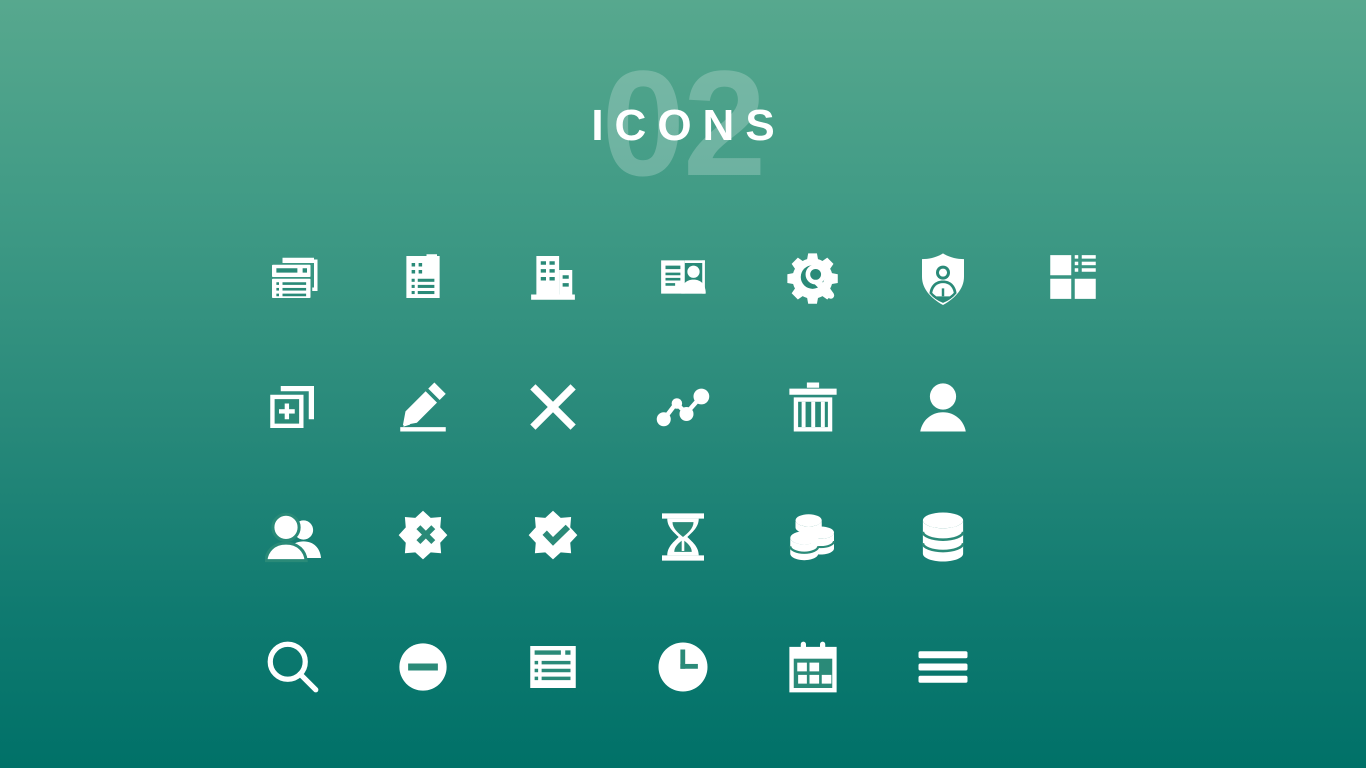 This screenshot has width=1366, height=768. Describe the element at coordinates (813, 537) in the screenshot. I see `database-stack-icon` at that location.